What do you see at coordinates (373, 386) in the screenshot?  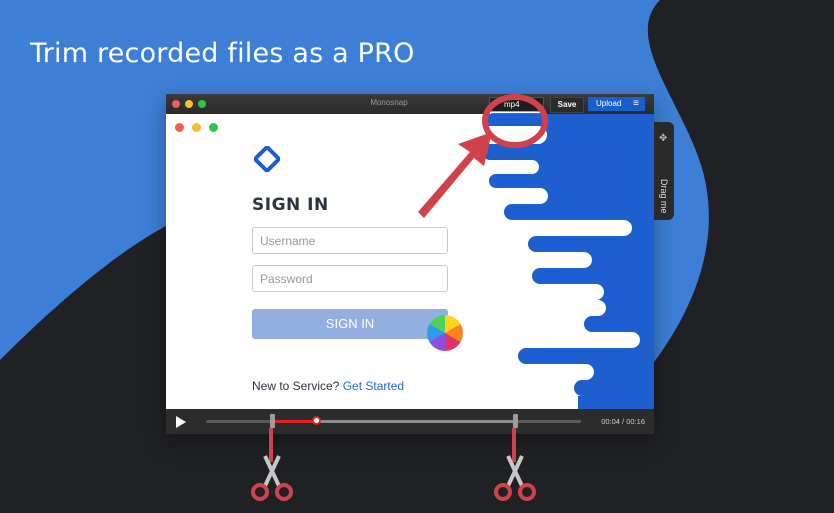 I see `get-started-link: Get Started` at bounding box center [373, 386].